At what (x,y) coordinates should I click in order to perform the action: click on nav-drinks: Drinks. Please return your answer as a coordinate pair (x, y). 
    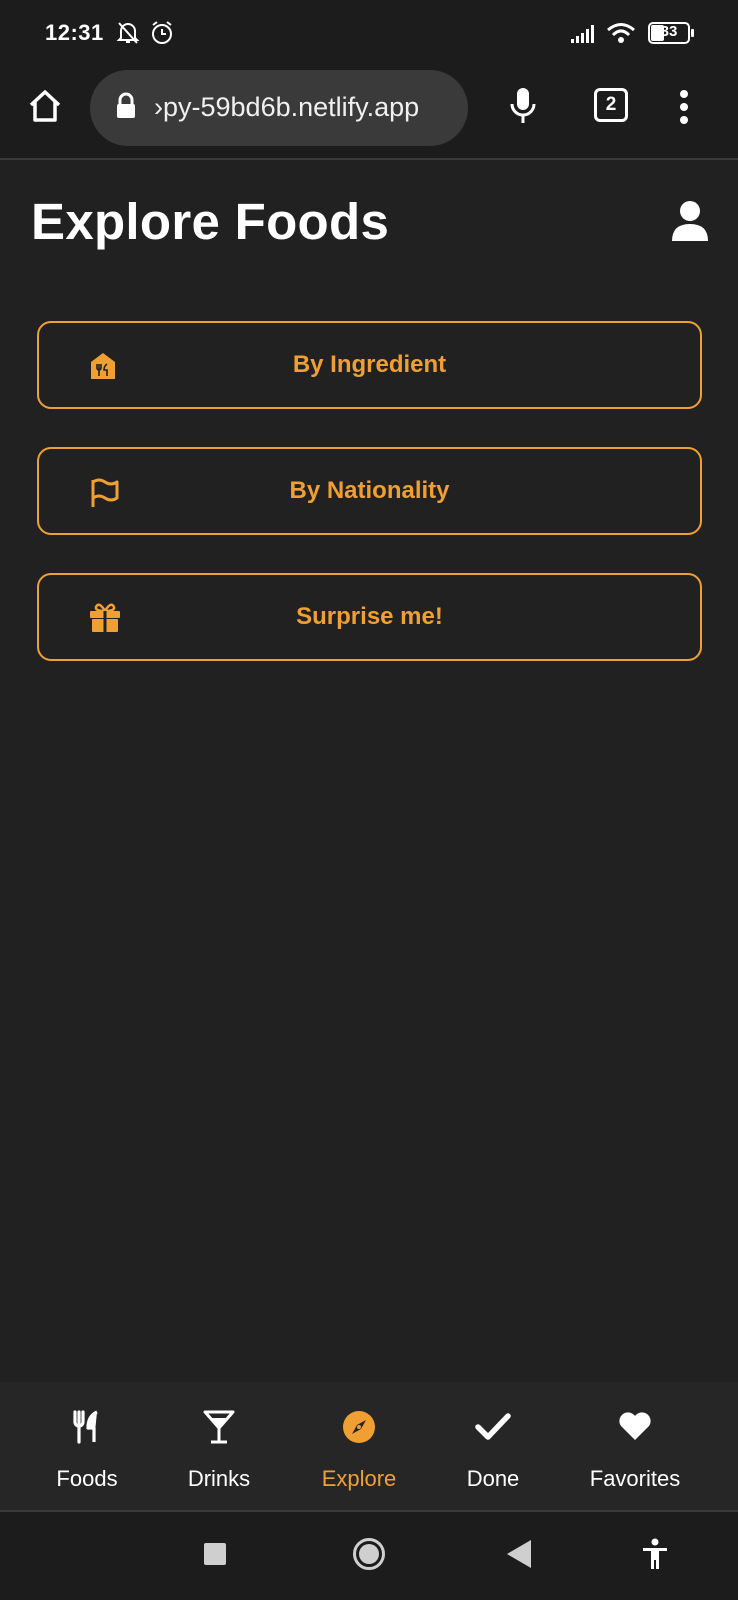
    Looking at the image, I should click on (219, 1447).